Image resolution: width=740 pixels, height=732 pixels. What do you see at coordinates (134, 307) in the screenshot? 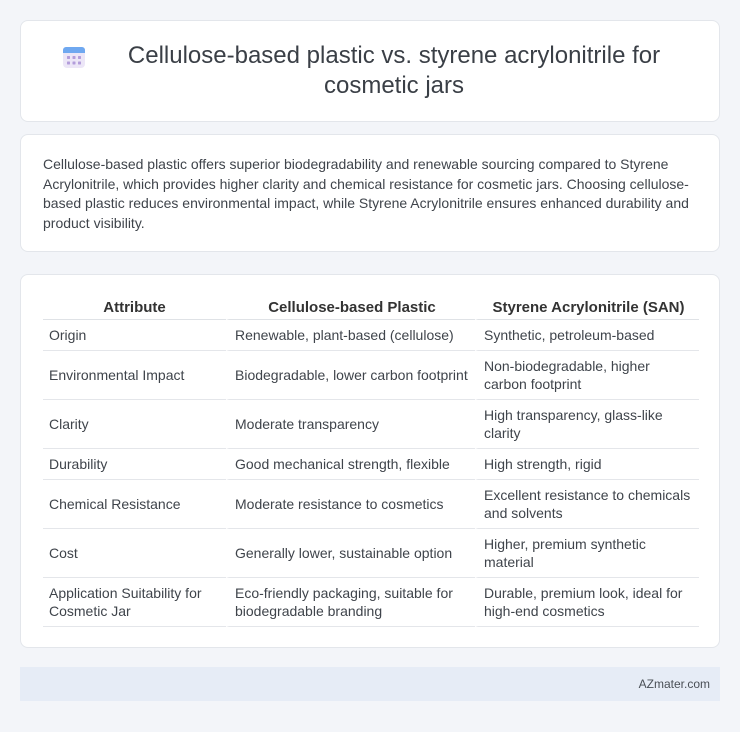
I see `header-attribute: Attribute` at bounding box center [134, 307].